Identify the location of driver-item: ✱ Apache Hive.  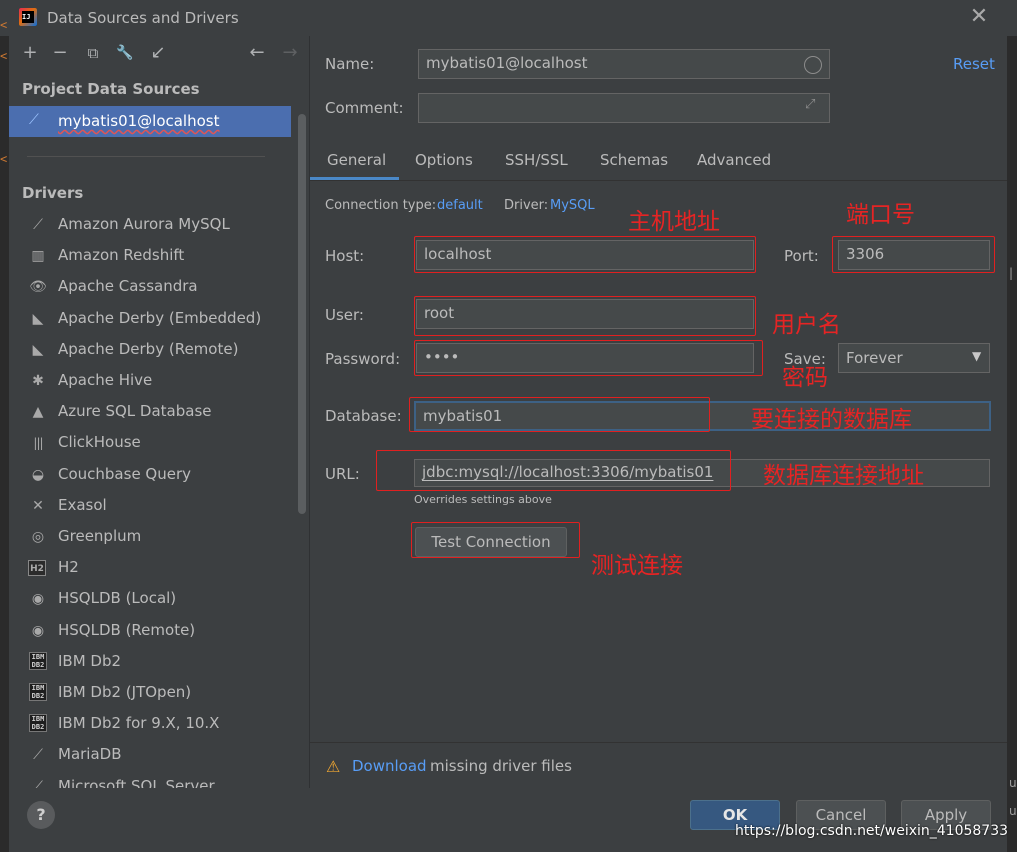
(154, 381).